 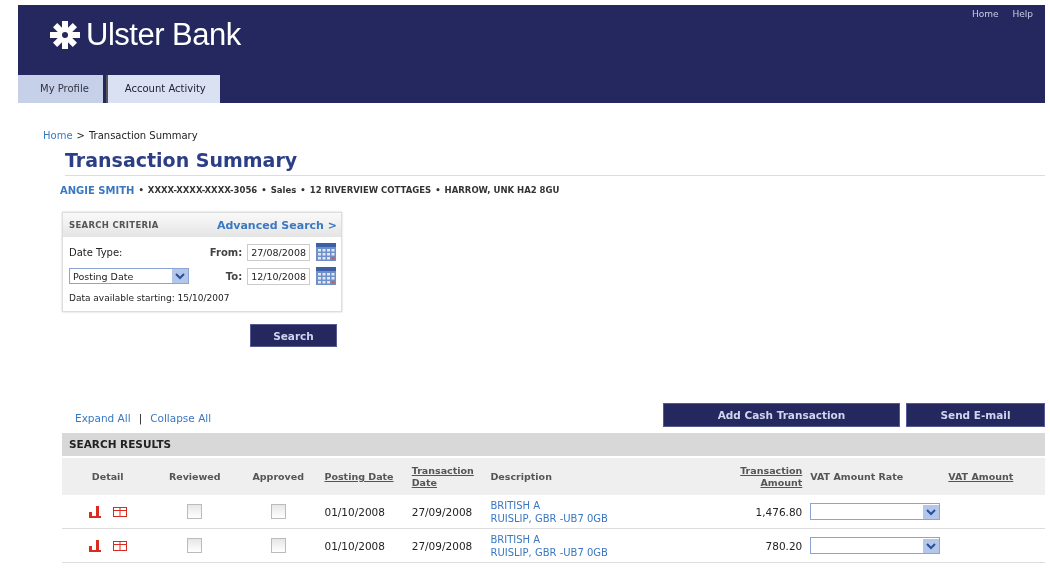 What do you see at coordinates (1022, 14) in the screenshot?
I see `nav-link: Help` at bounding box center [1022, 14].